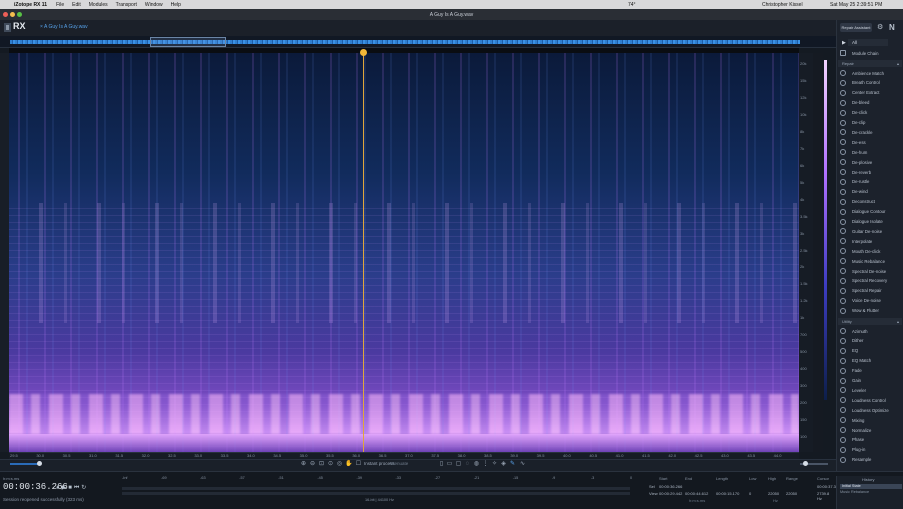 This screenshot has height=509, width=903. I want to click on module-item: De-ess, so click(871, 142).